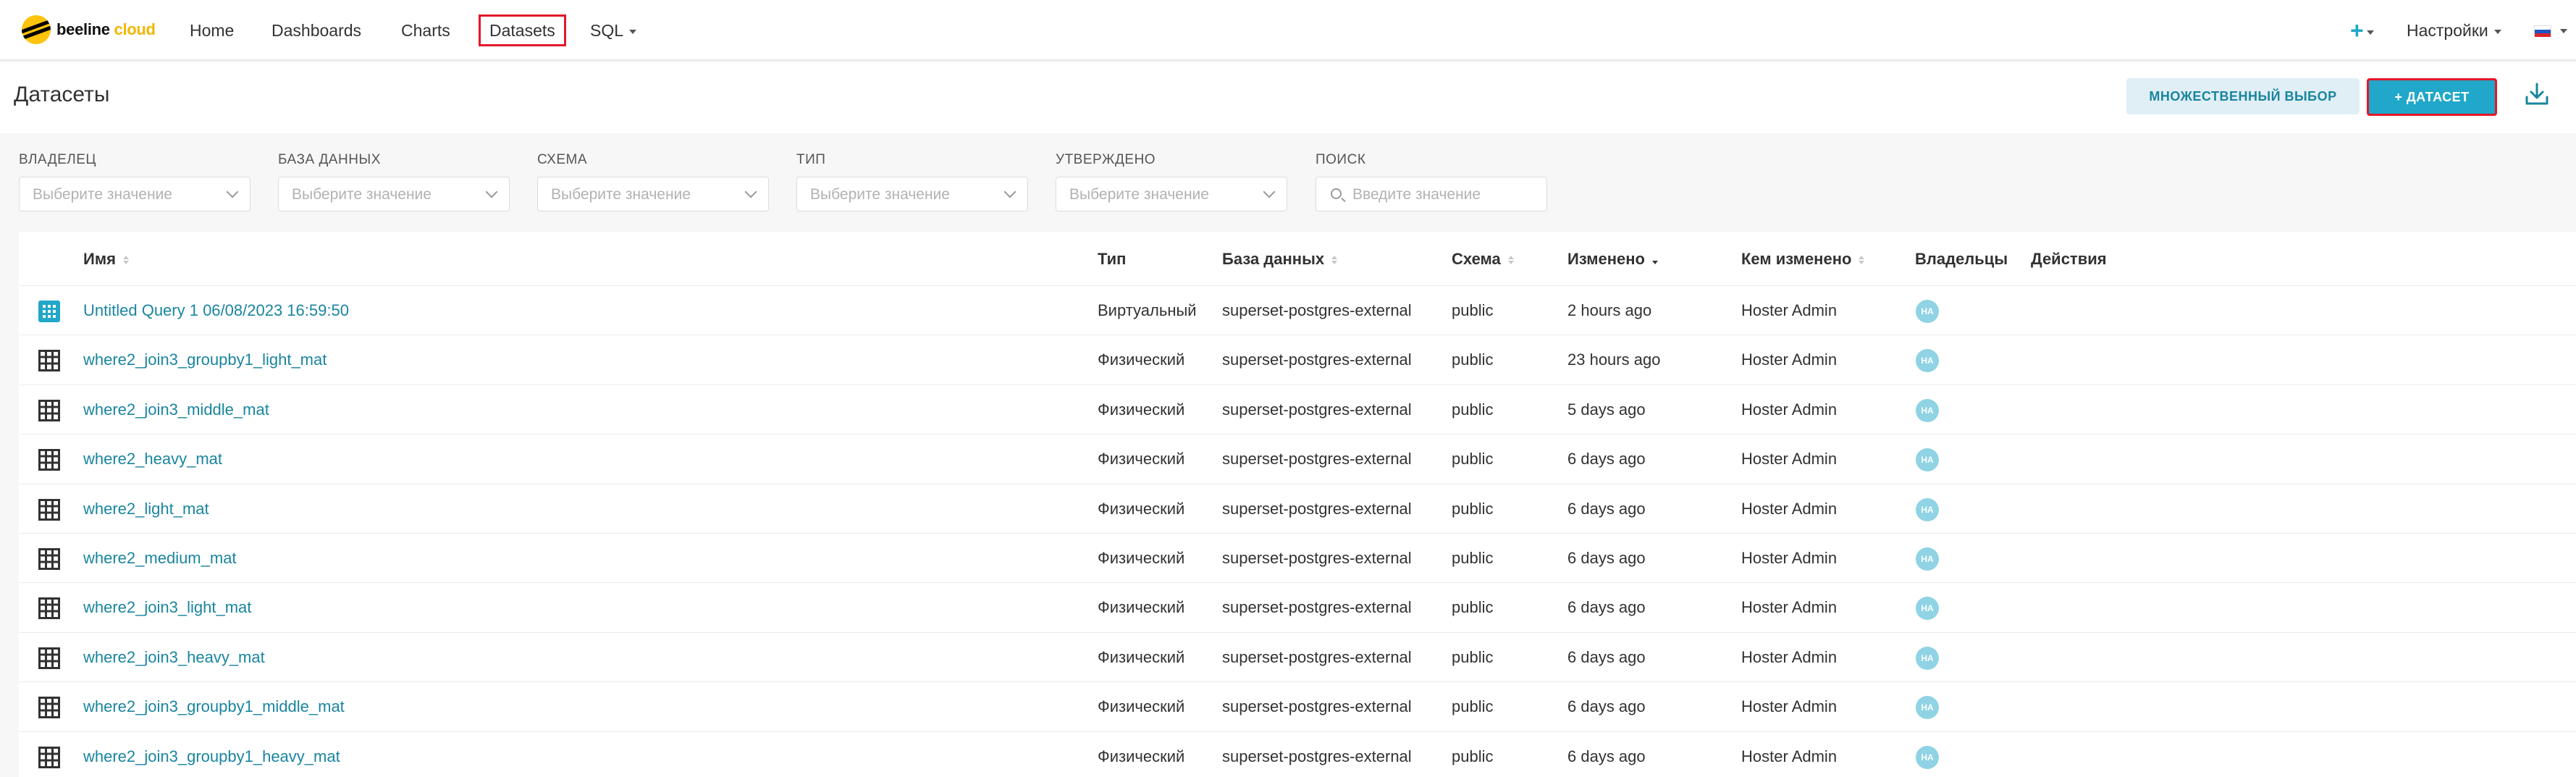 Image resolution: width=2576 pixels, height=777 pixels. Describe the element at coordinates (2432, 97) in the screenshot. I see `add-dataset-button: + ДАТАСЕТ` at that location.